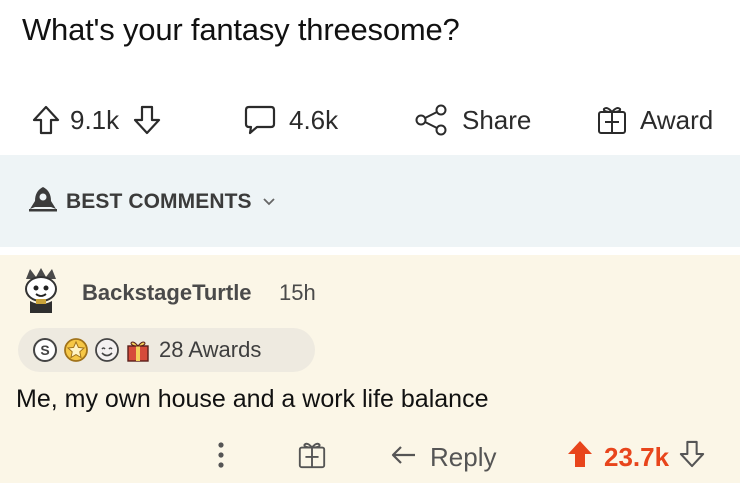 The height and width of the screenshot is (483, 740). What do you see at coordinates (43, 201) in the screenshot?
I see `rocket-icon` at bounding box center [43, 201].